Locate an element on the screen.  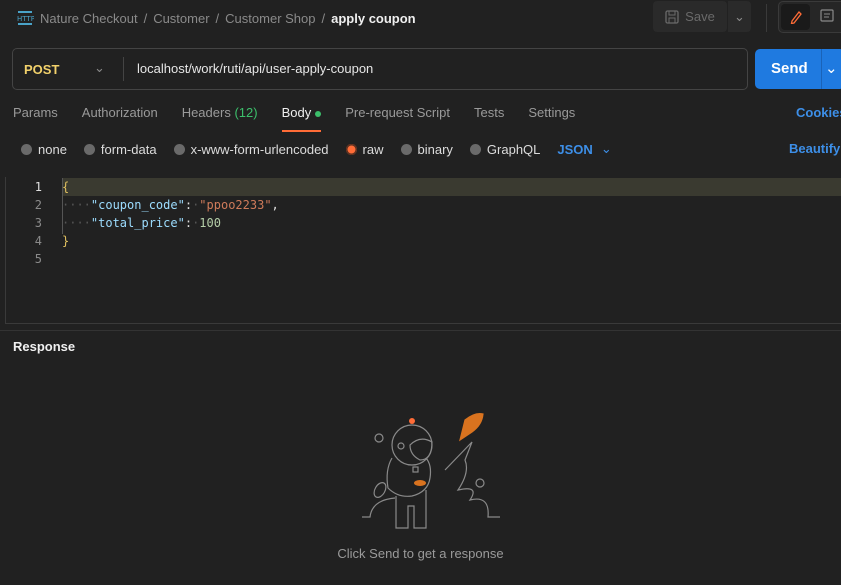
format-select: JSON is located at coordinates (574, 149).